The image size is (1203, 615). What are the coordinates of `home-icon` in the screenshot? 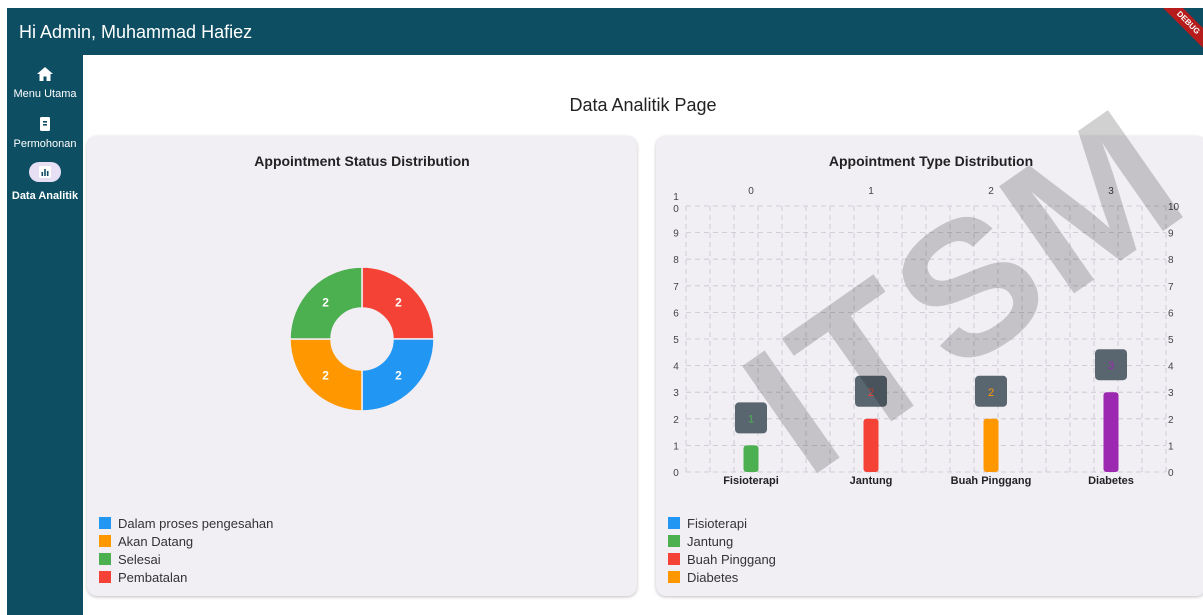 It's located at (45, 74).